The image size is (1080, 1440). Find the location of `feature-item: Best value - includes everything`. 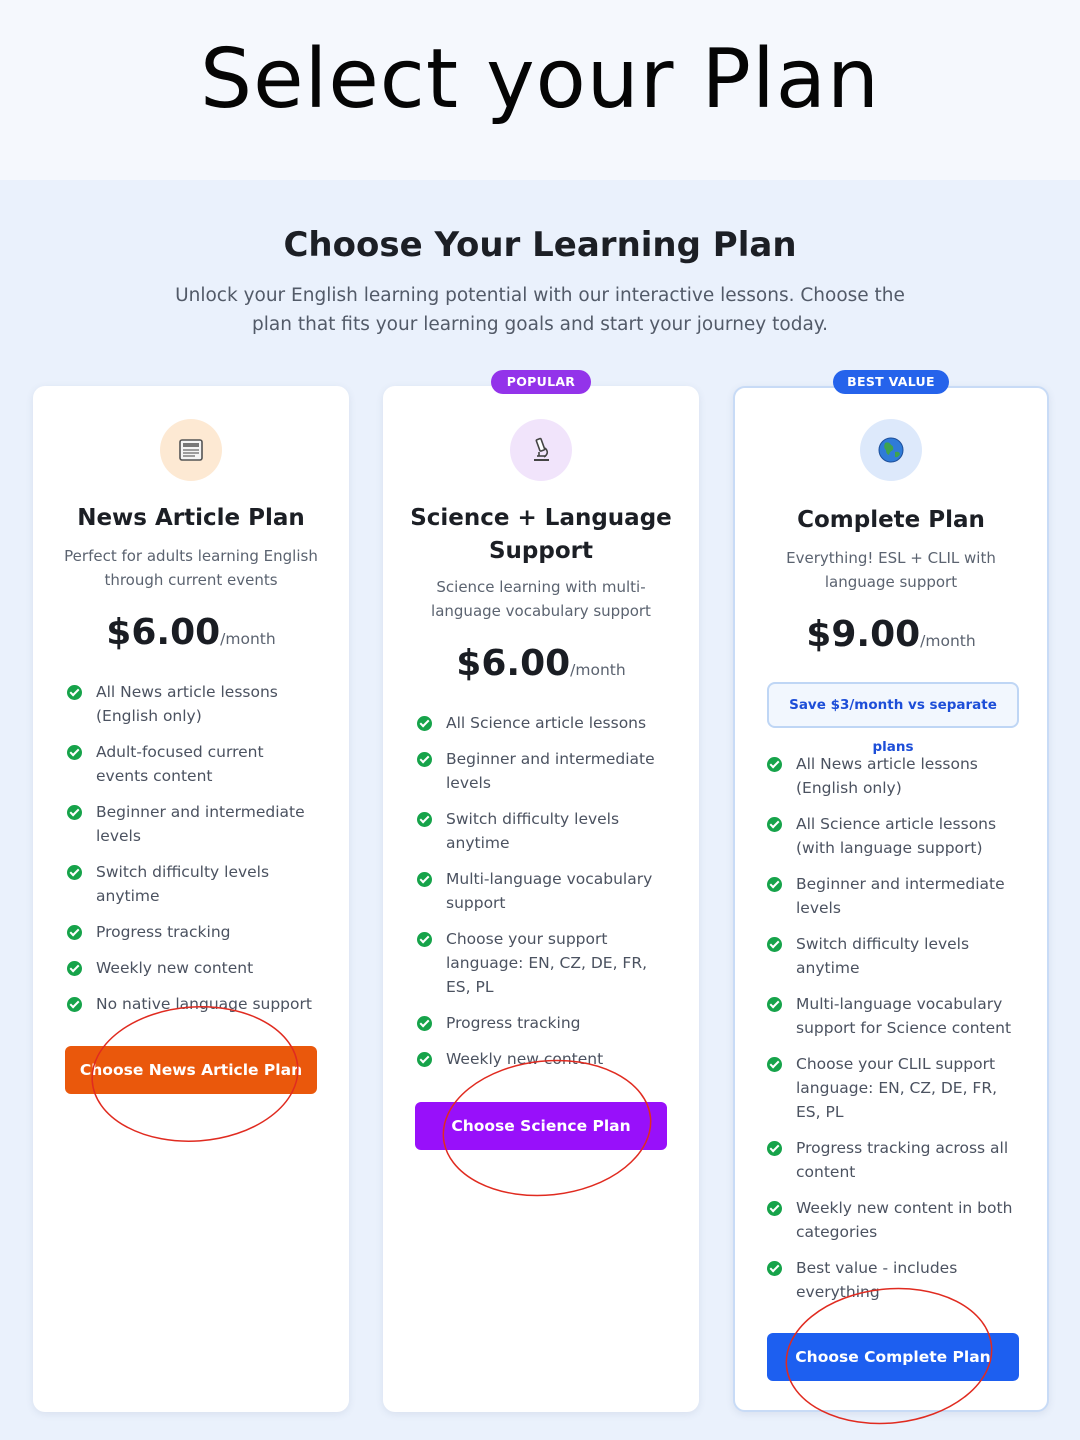

feature-item: Best value - includes everything is located at coordinates (893, 1280).